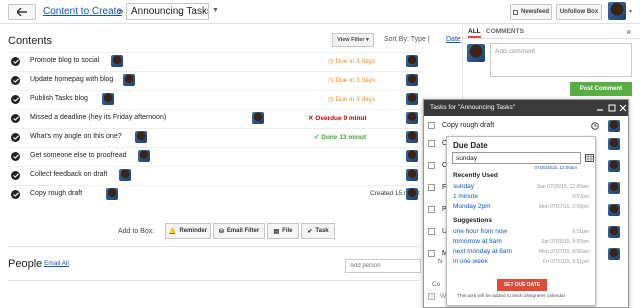 The image size is (640, 308). Describe the element at coordinates (595, 126) in the screenshot. I see `clock-icon` at that location.